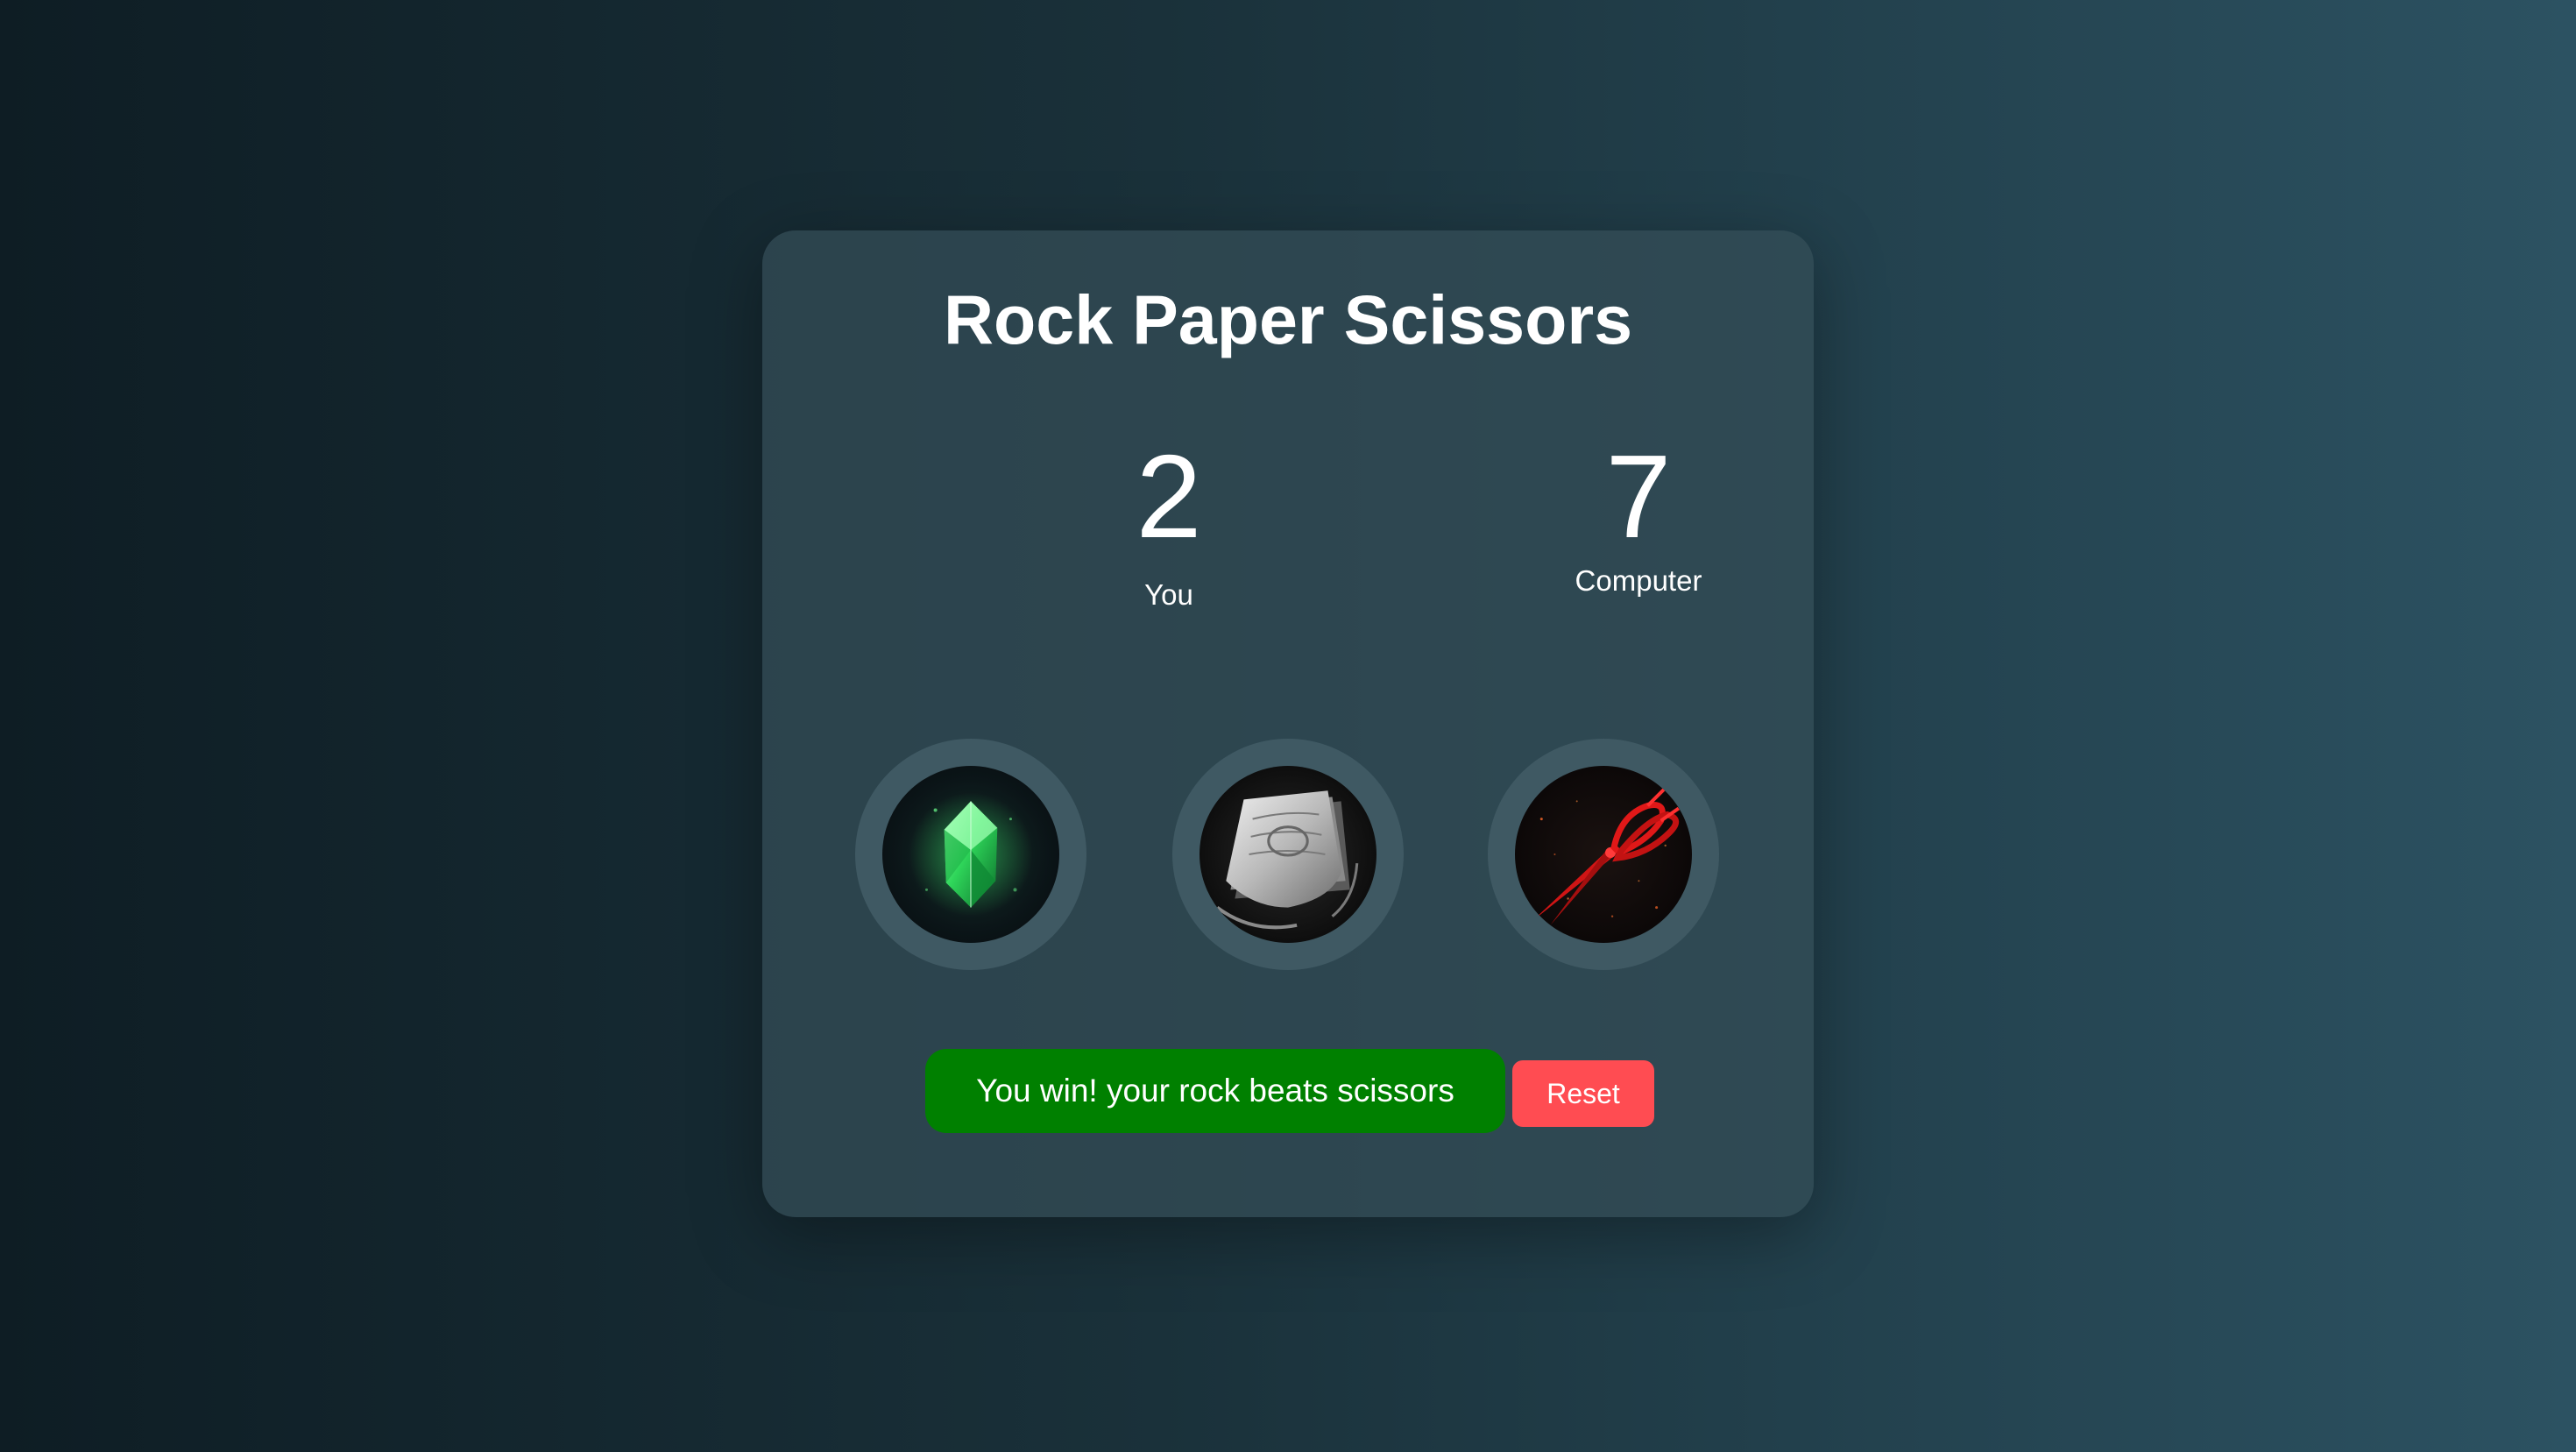 This screenshot has width=2576, height=1452. Describe the element at coordinates (1638, 496) in the screenshot. I see `computer-score-value: 7` at that location.